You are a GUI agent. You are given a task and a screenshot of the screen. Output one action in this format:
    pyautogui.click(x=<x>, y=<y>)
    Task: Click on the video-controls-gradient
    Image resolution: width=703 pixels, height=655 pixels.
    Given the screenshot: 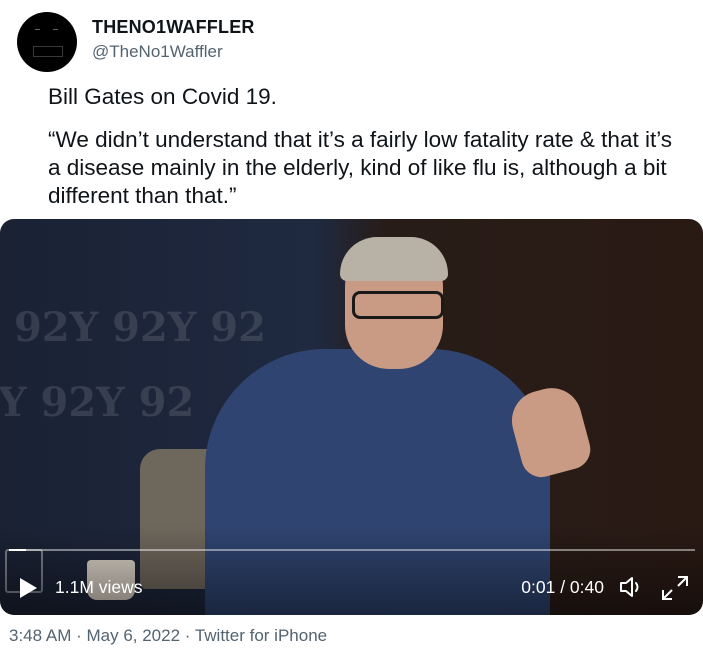 What is the action you would take?
    pyautogui.click(x=351, y=570)
    